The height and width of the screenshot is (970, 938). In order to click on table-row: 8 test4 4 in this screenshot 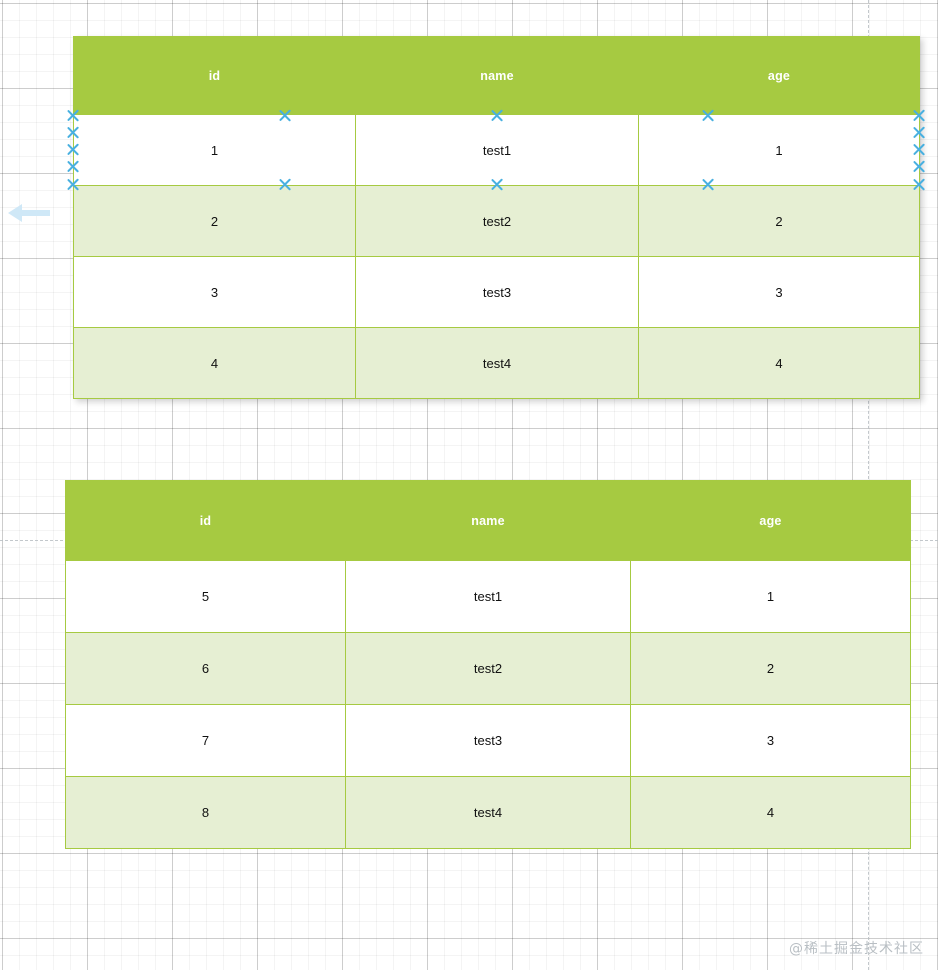, I will do `click(488, 812)`.